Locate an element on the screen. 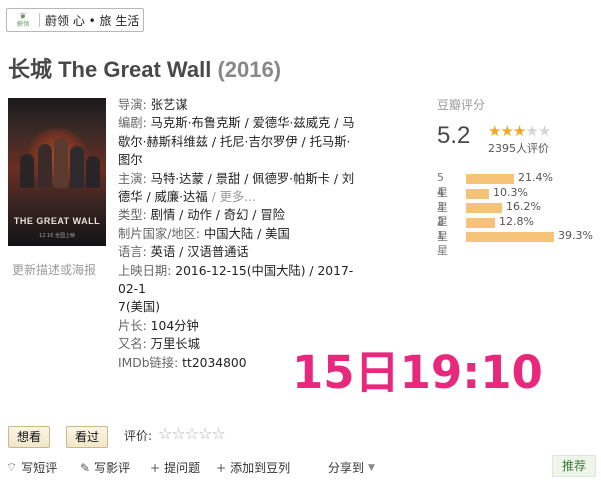 The height and width of the screenshot is (480, 601). write-short-review-label: 写短评 is located at coordinates (39, 468).